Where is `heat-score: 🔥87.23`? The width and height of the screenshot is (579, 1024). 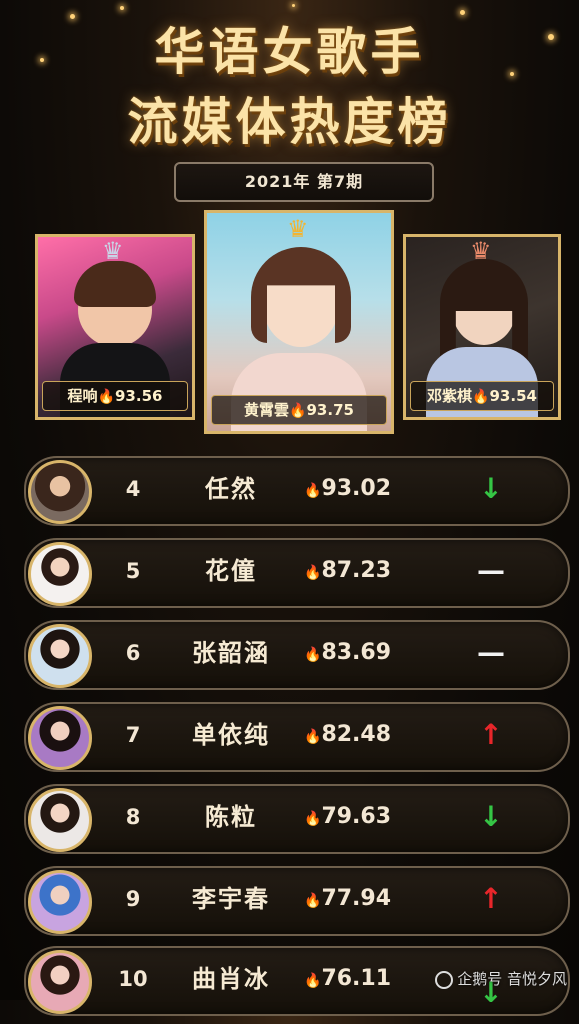
heat-score: 🔥87.23 is located at coordinates (348, 570).